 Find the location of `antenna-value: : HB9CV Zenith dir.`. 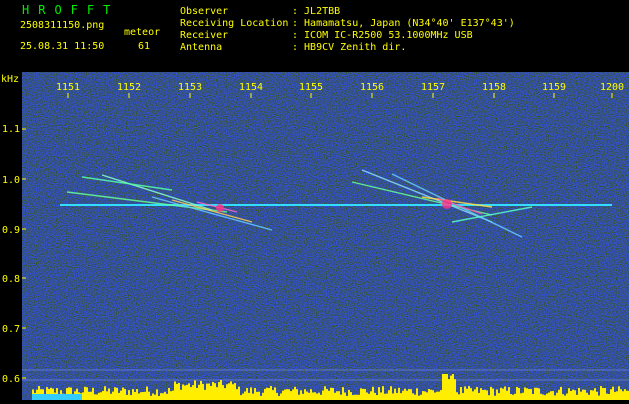

antenna-value: : HB9CV Zenith dir. is located at coordinates (349, 47).